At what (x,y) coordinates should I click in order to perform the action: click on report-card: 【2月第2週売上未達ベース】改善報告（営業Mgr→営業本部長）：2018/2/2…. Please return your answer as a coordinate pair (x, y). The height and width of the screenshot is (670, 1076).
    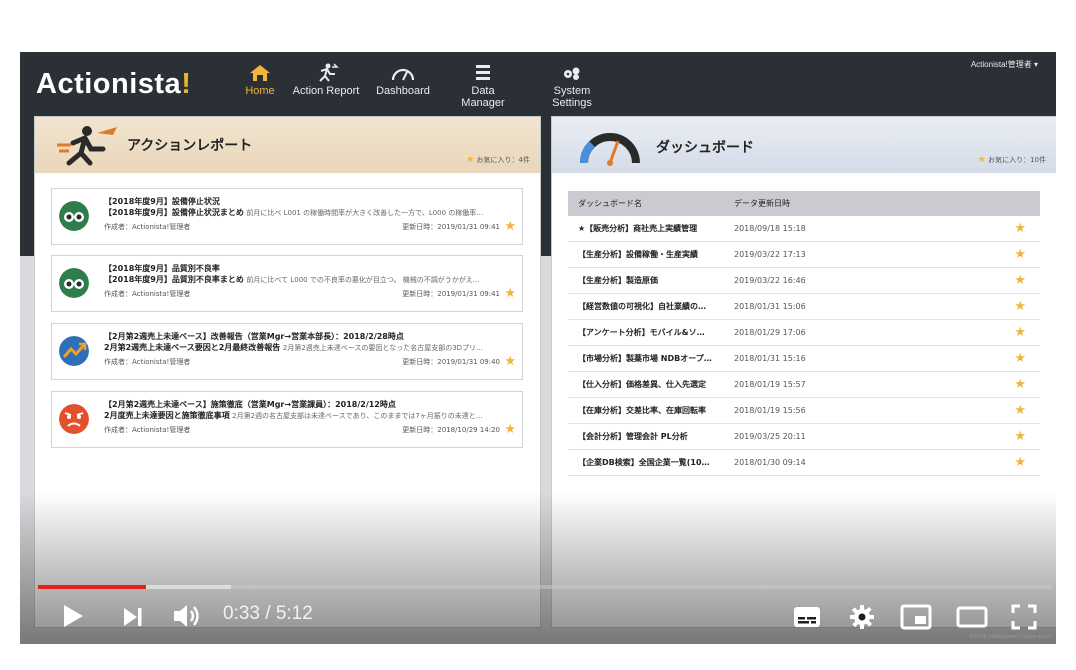
    Looking at the image, I should click on (287, 351).